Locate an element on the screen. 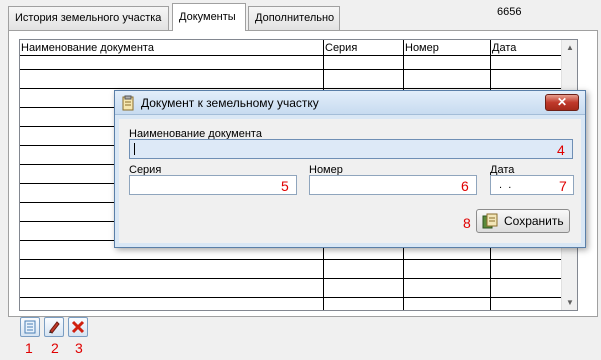 This screenshot has width=601, height=360. dialog-titlebar: Документ к земельному участку ✕ is located at coordinates (350, 103).